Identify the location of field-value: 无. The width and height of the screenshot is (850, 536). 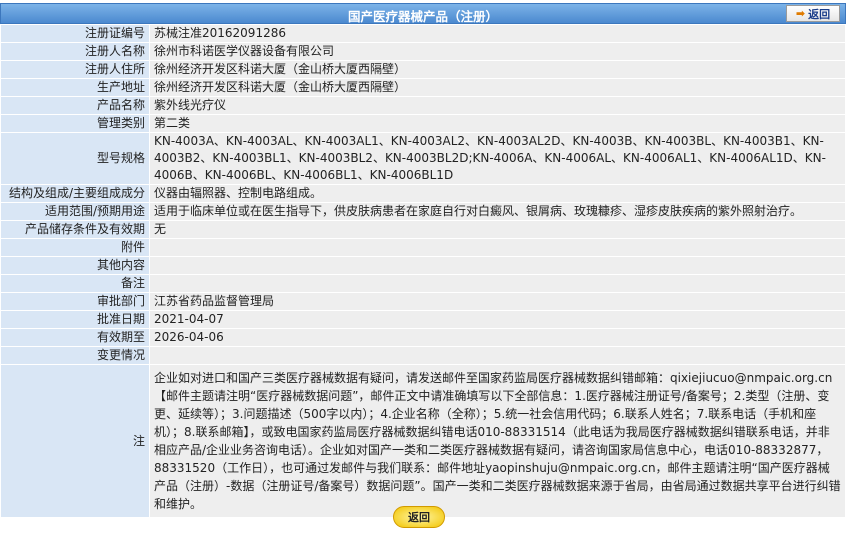
(497, 229).